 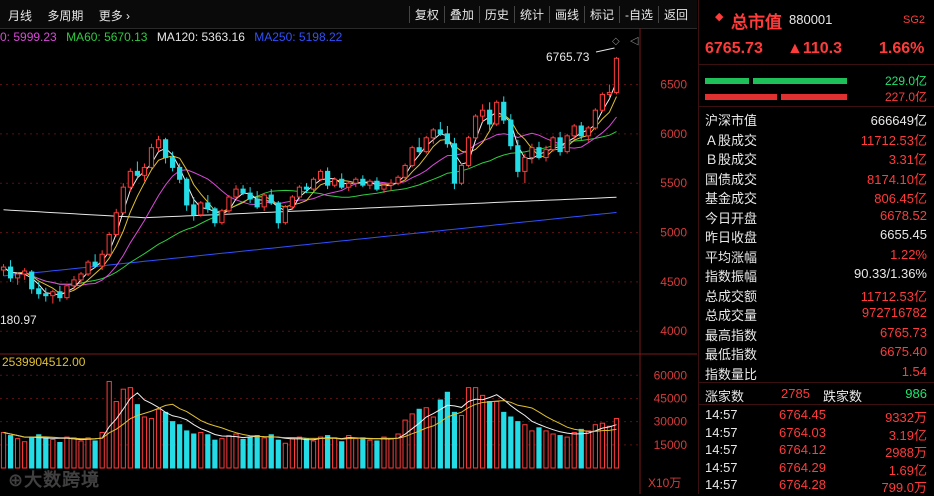 I want to click on stat-row: 最低指数 6675.40, so click(x=816, y=352).